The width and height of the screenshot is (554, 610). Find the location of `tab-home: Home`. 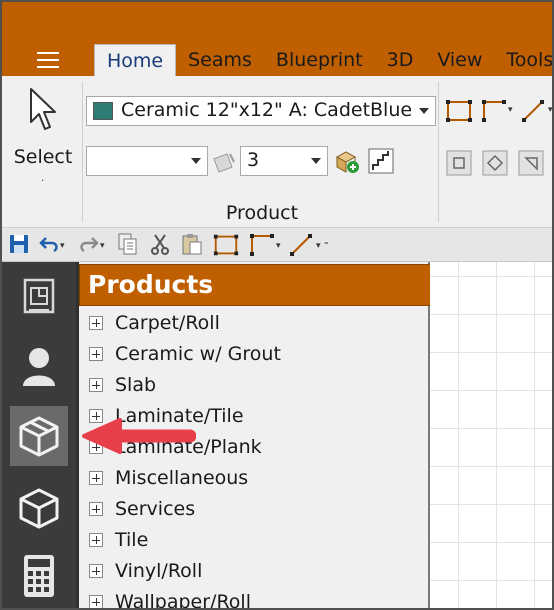

tab-home: Home is located at coordinates (135, 60).